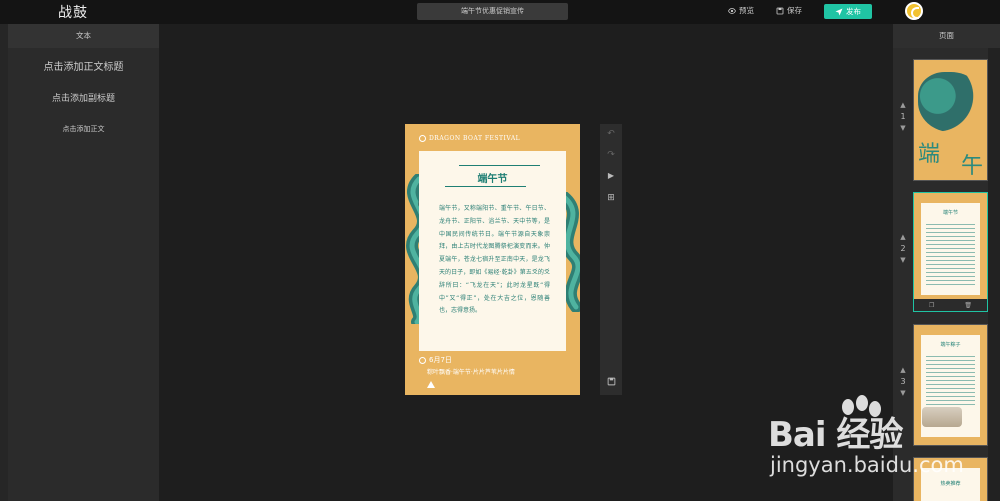 This screenshot has height=501, width=1000. What do you see at coordinates (950, 305) in the screenshot?
I see `thumb-action-bar: ❐ 🗑` at bounding box center [950, 305].